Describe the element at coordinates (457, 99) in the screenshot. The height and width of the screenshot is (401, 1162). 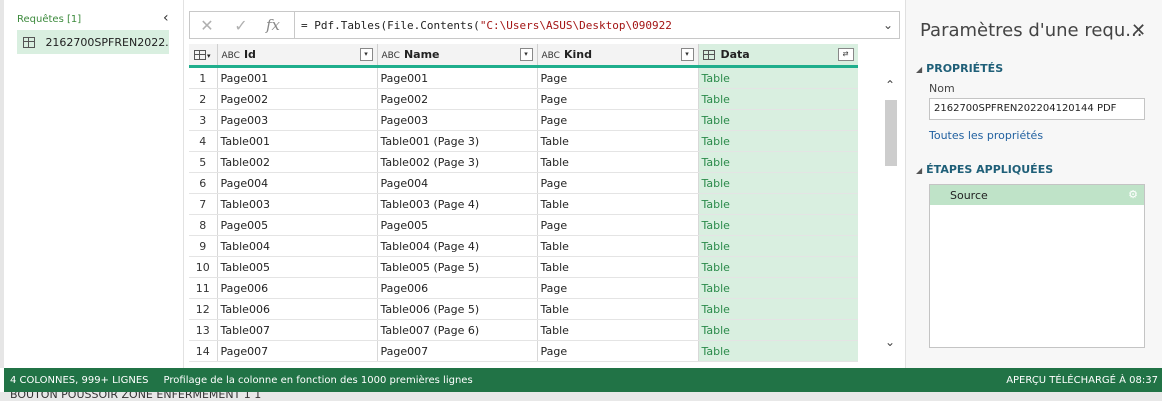
I see `cell-name: Page002` at that location.